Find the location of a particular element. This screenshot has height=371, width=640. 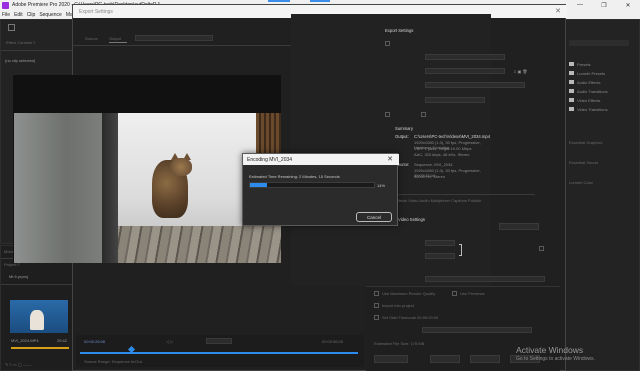

tab-output: Output is located at coordinates (115, 38).